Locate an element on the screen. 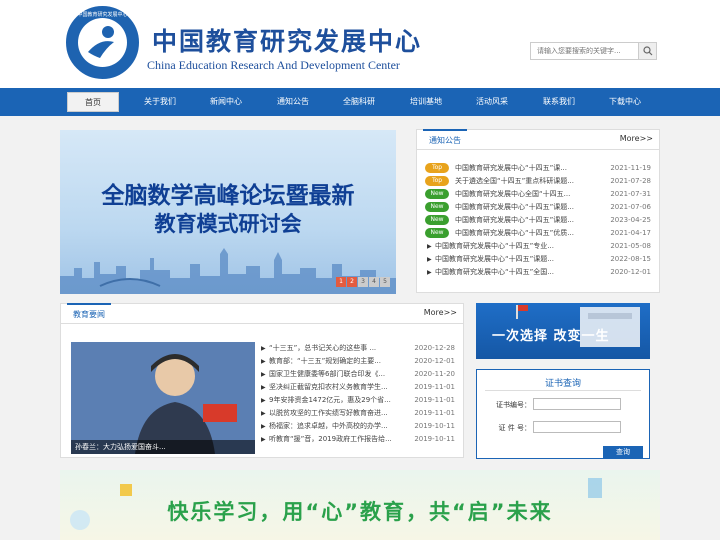  notice-item: New 中国教育研究发展中心全国“十四五... 2021-07-31 is located at coordinates (539, 194).